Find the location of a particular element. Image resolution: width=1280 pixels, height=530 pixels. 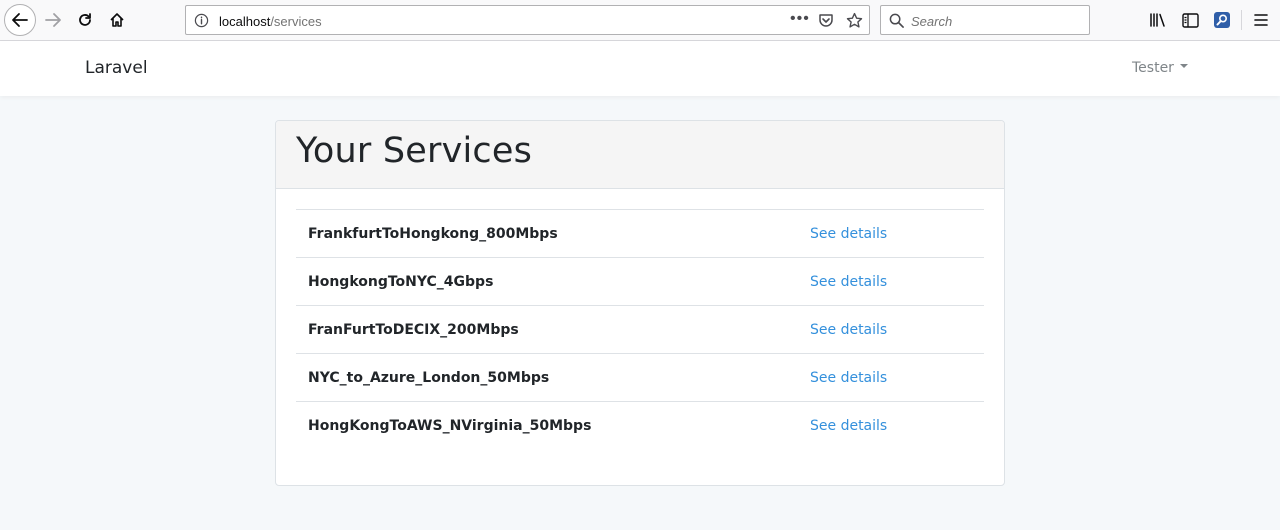

search-input is located at coordinates (996, 21).